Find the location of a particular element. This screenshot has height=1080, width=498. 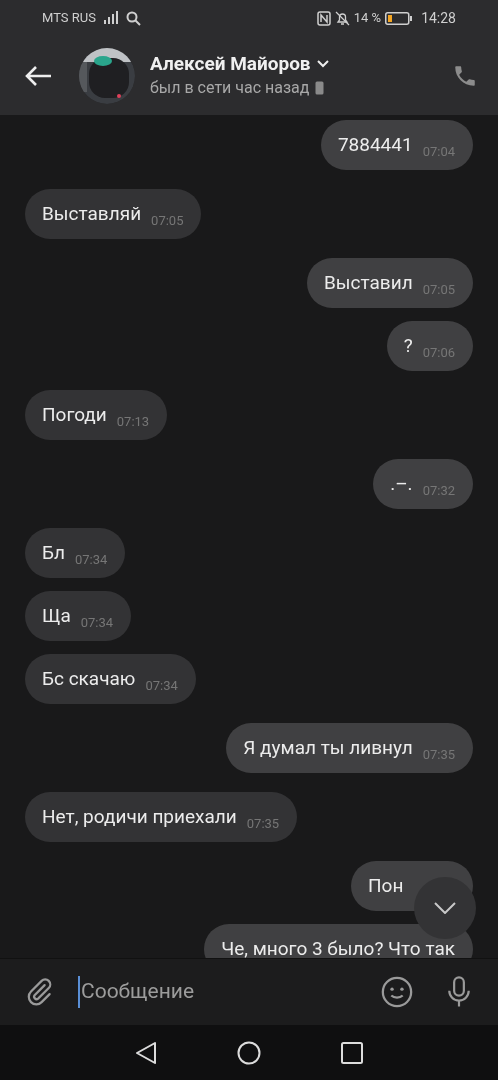

message-text: Нет, родичи приехали is located at coordinates (139, 816).